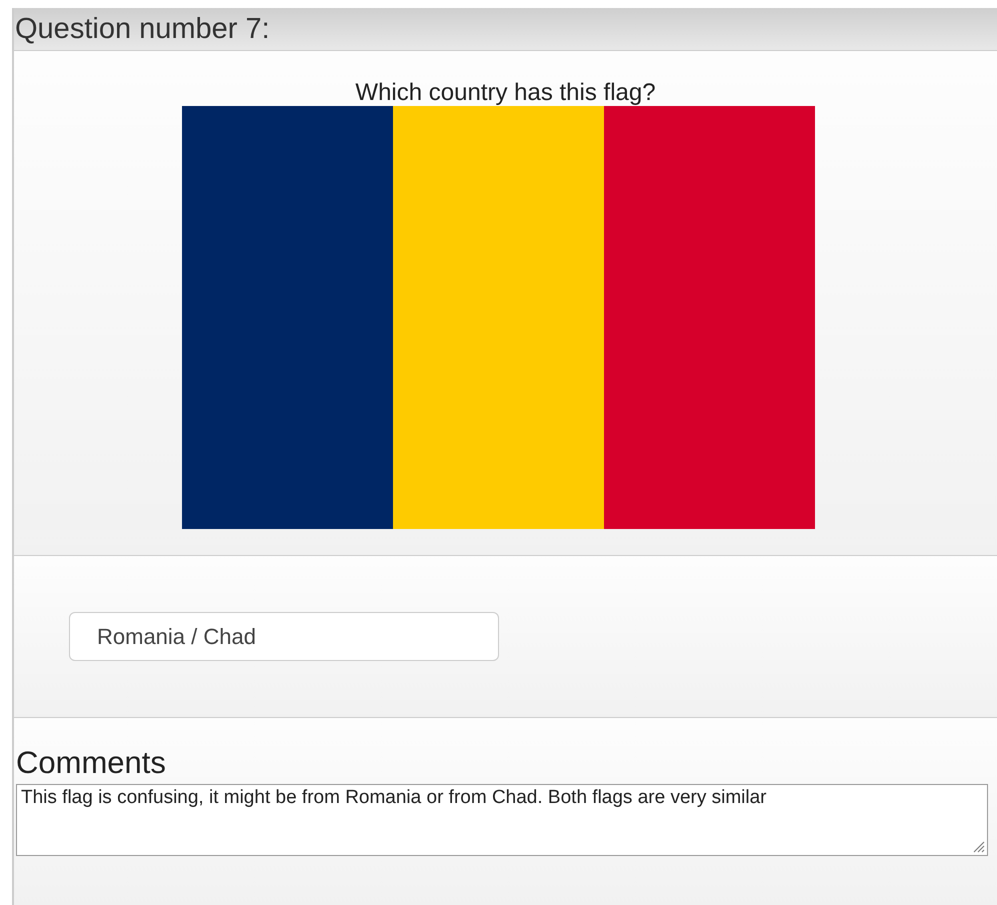 Image resolution: width=997 pixels, height=905 pixels. Describe the element at coordinates (979, 847) in the screenshot. I see `resize-grip-icon` at that location.